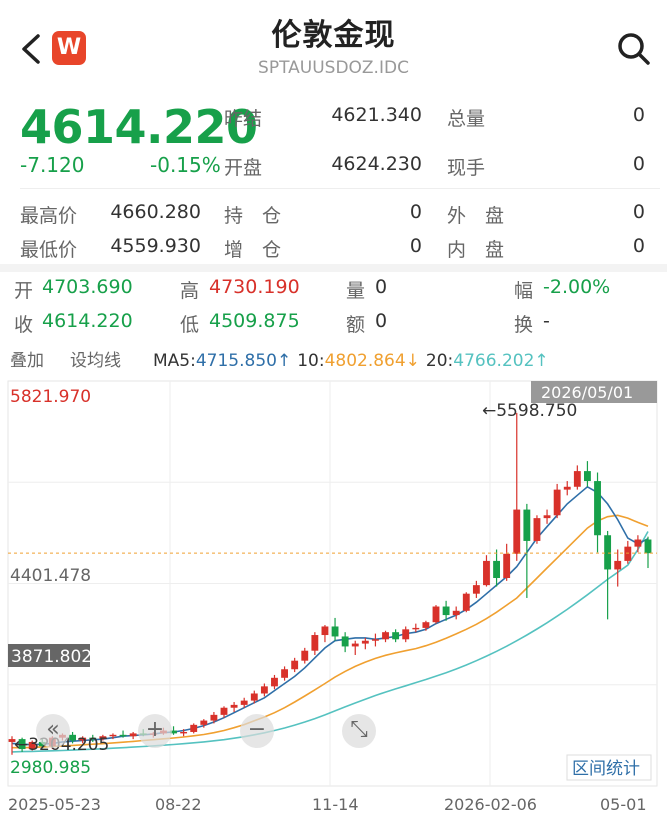 The image size is (667, 832). Describe the element at coordinates (359, 731) in the screenshot. I see `fullscreen-icon: ⤡` at that location.